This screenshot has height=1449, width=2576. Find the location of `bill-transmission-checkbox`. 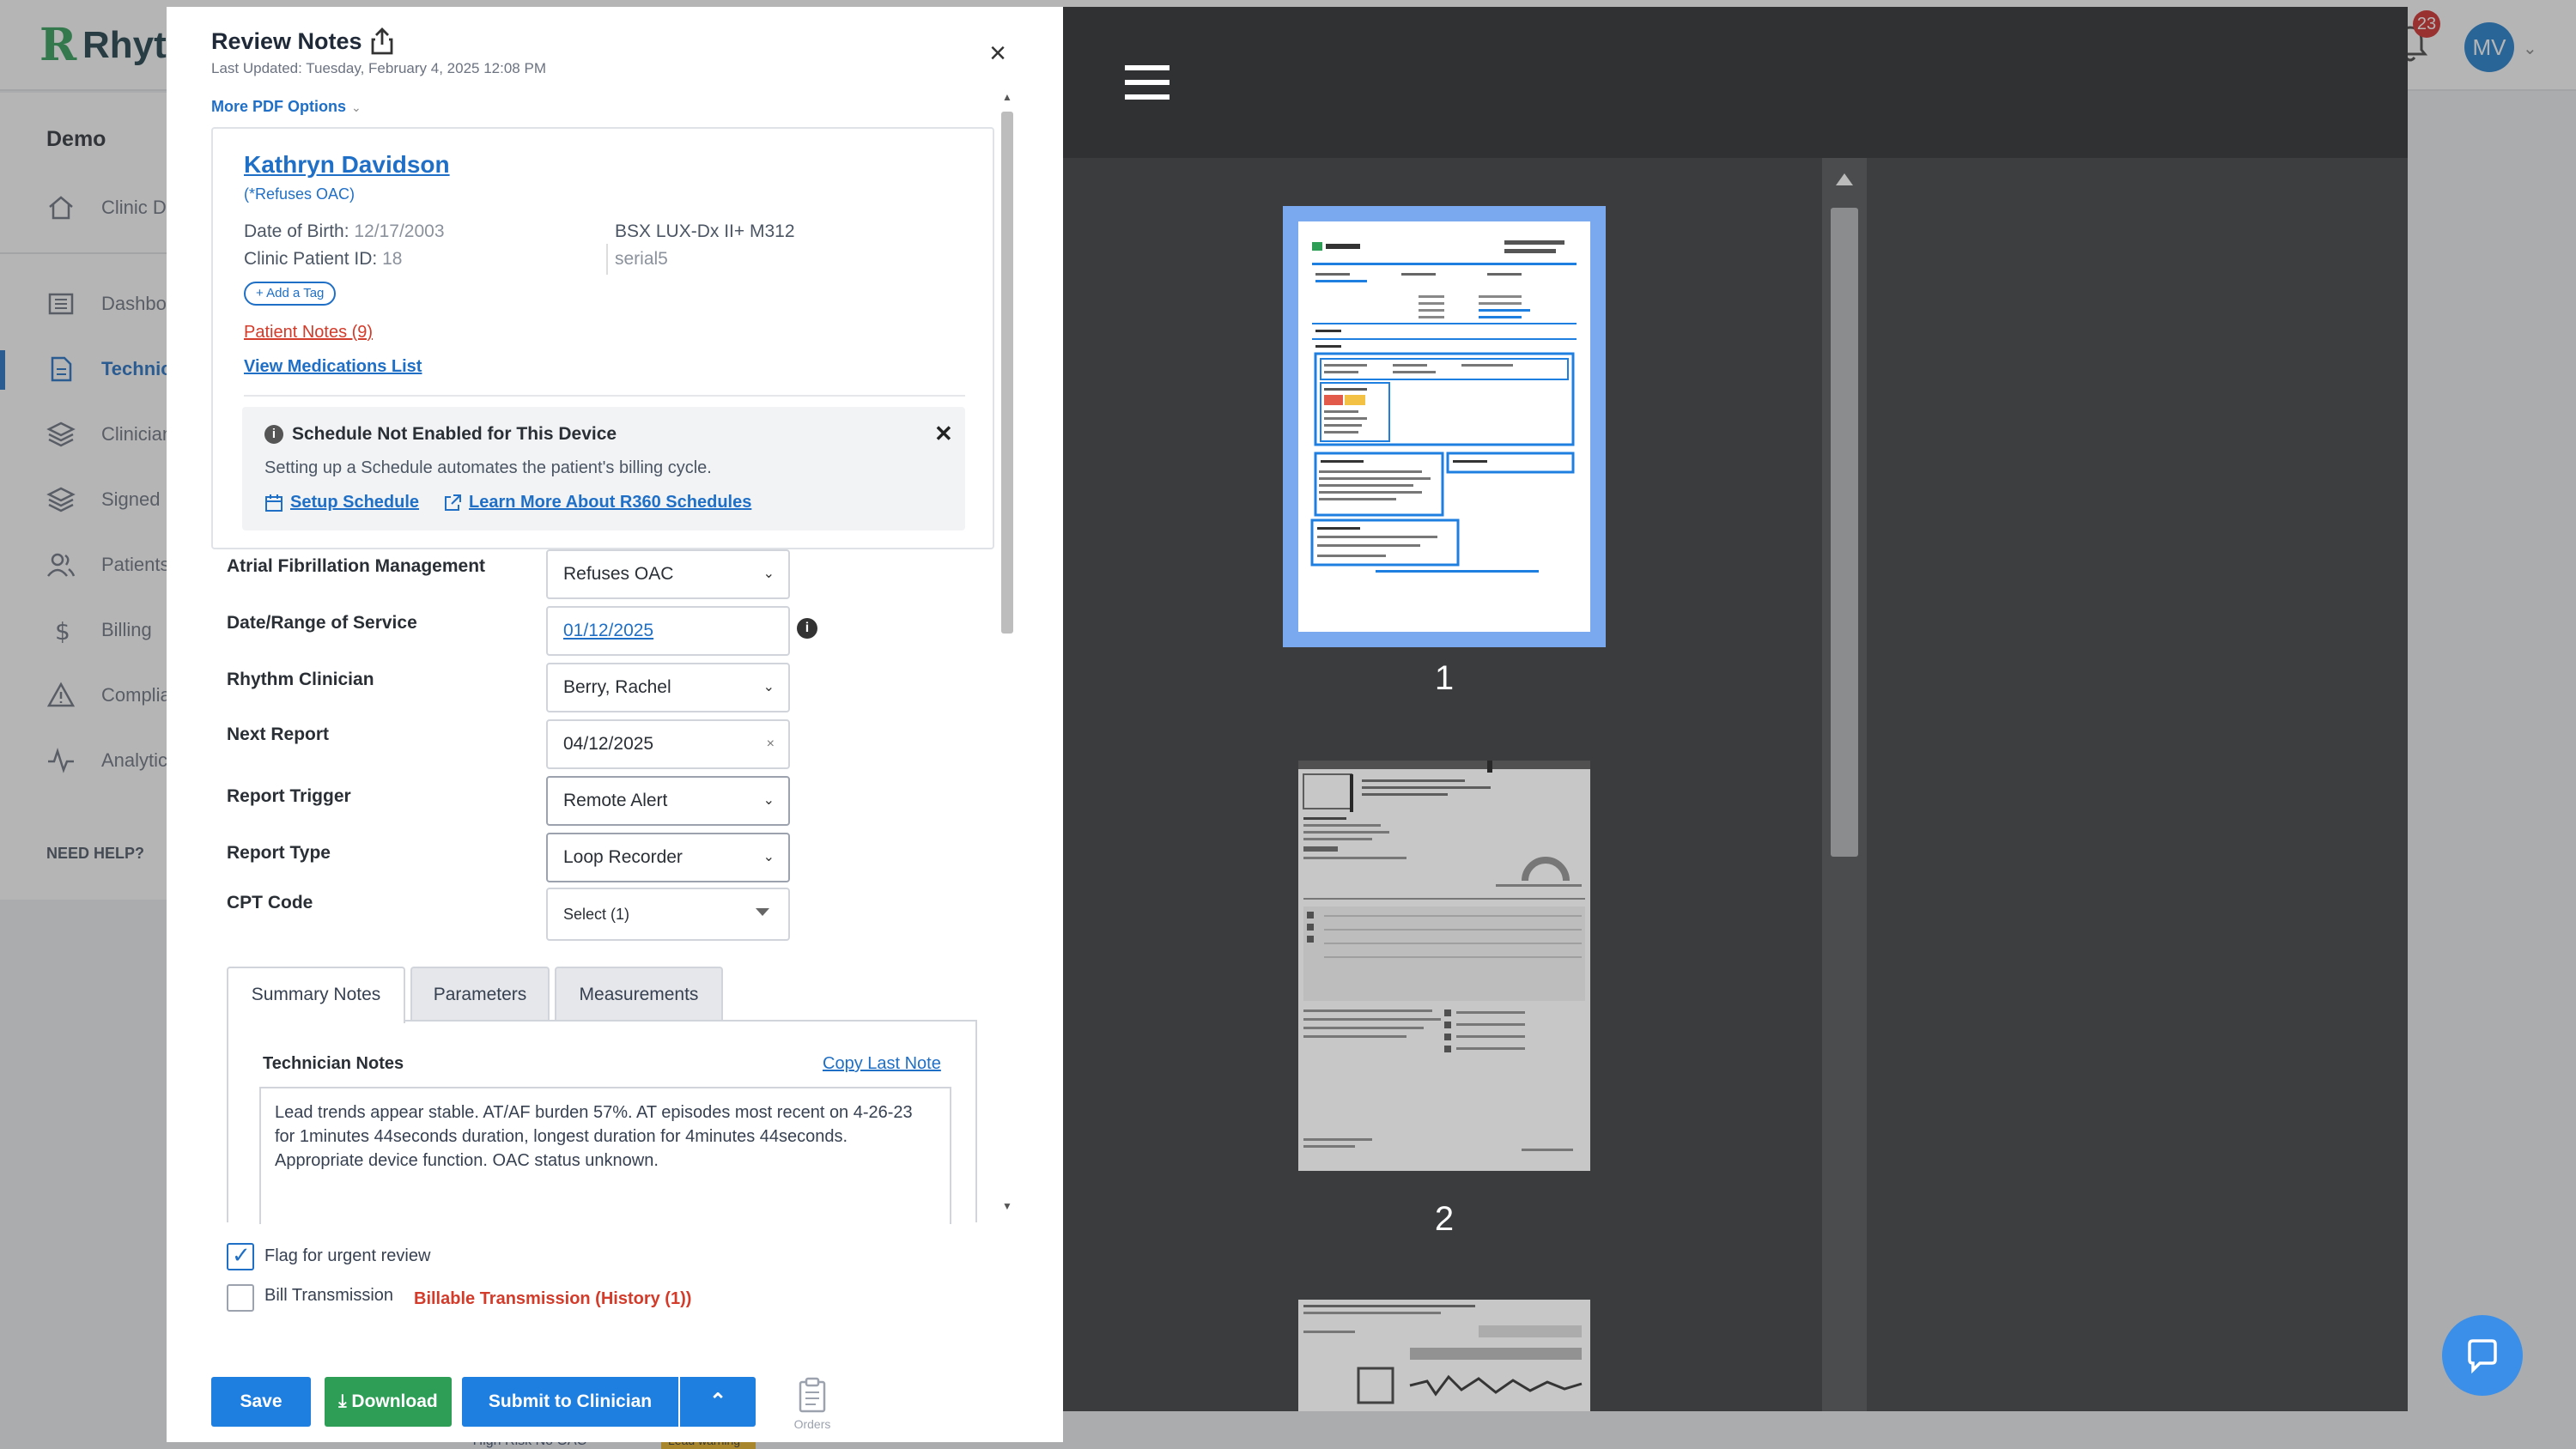

bill-transmission-checkbox is located at coordinates (240, 1298).